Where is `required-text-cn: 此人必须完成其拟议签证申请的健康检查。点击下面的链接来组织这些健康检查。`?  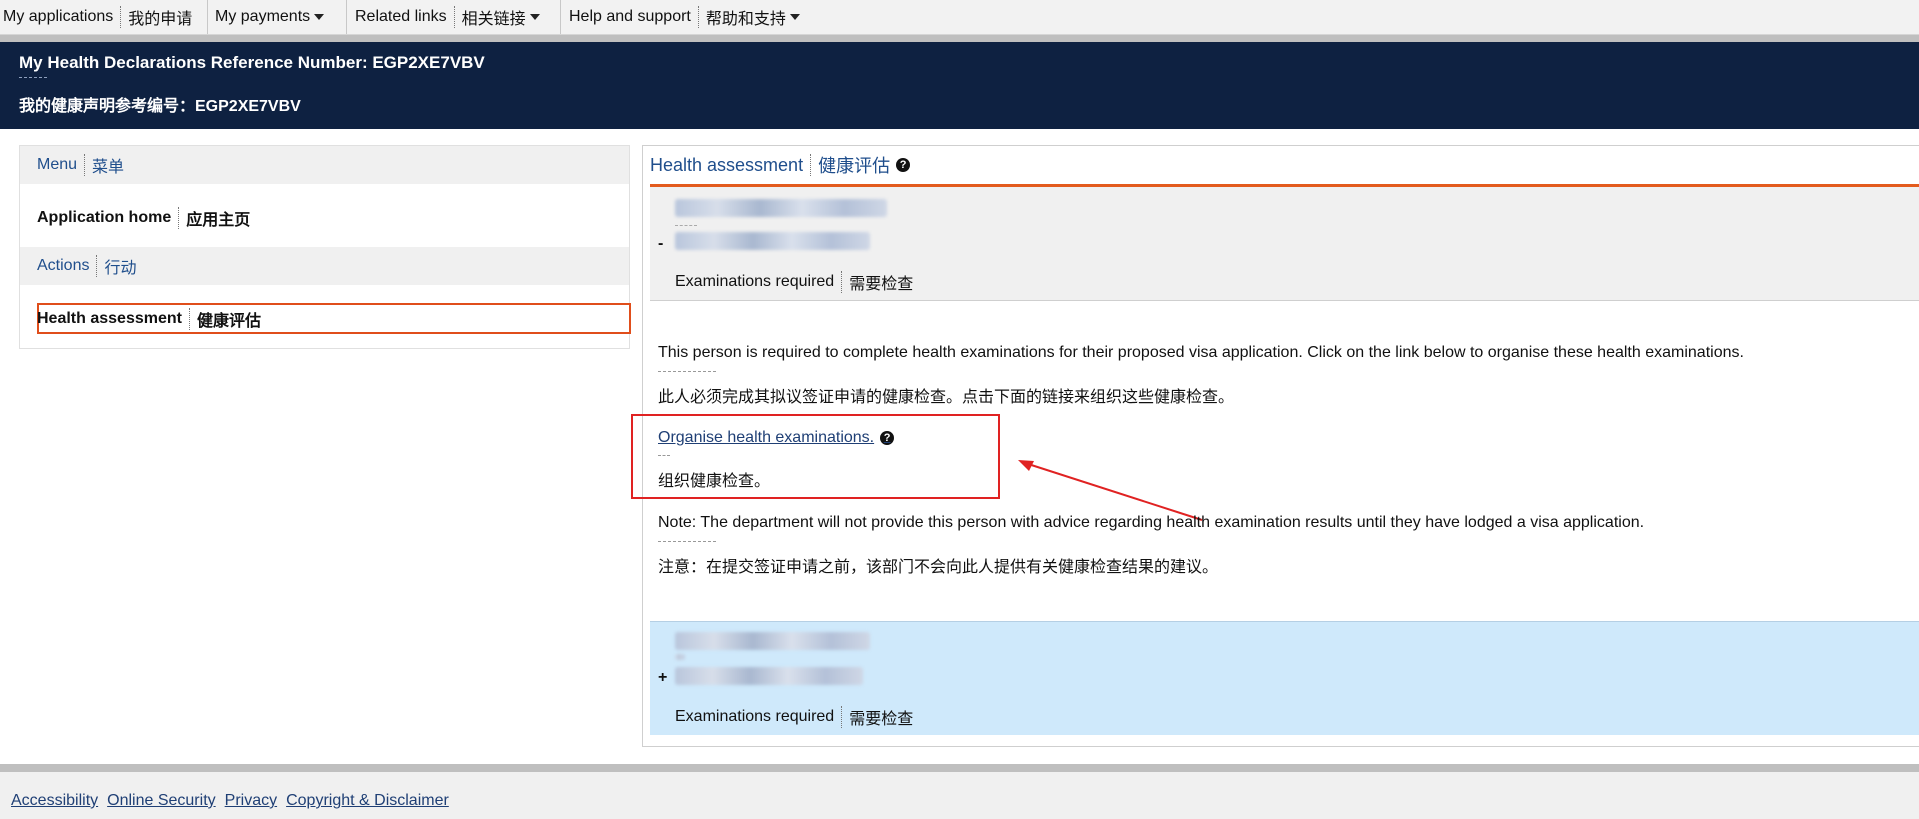 required-text-cn: 此人必须完成其拟议签证申请的健康检查。点击下面的链接来组织这些健康检查。 is located at coordinates (946, 397).